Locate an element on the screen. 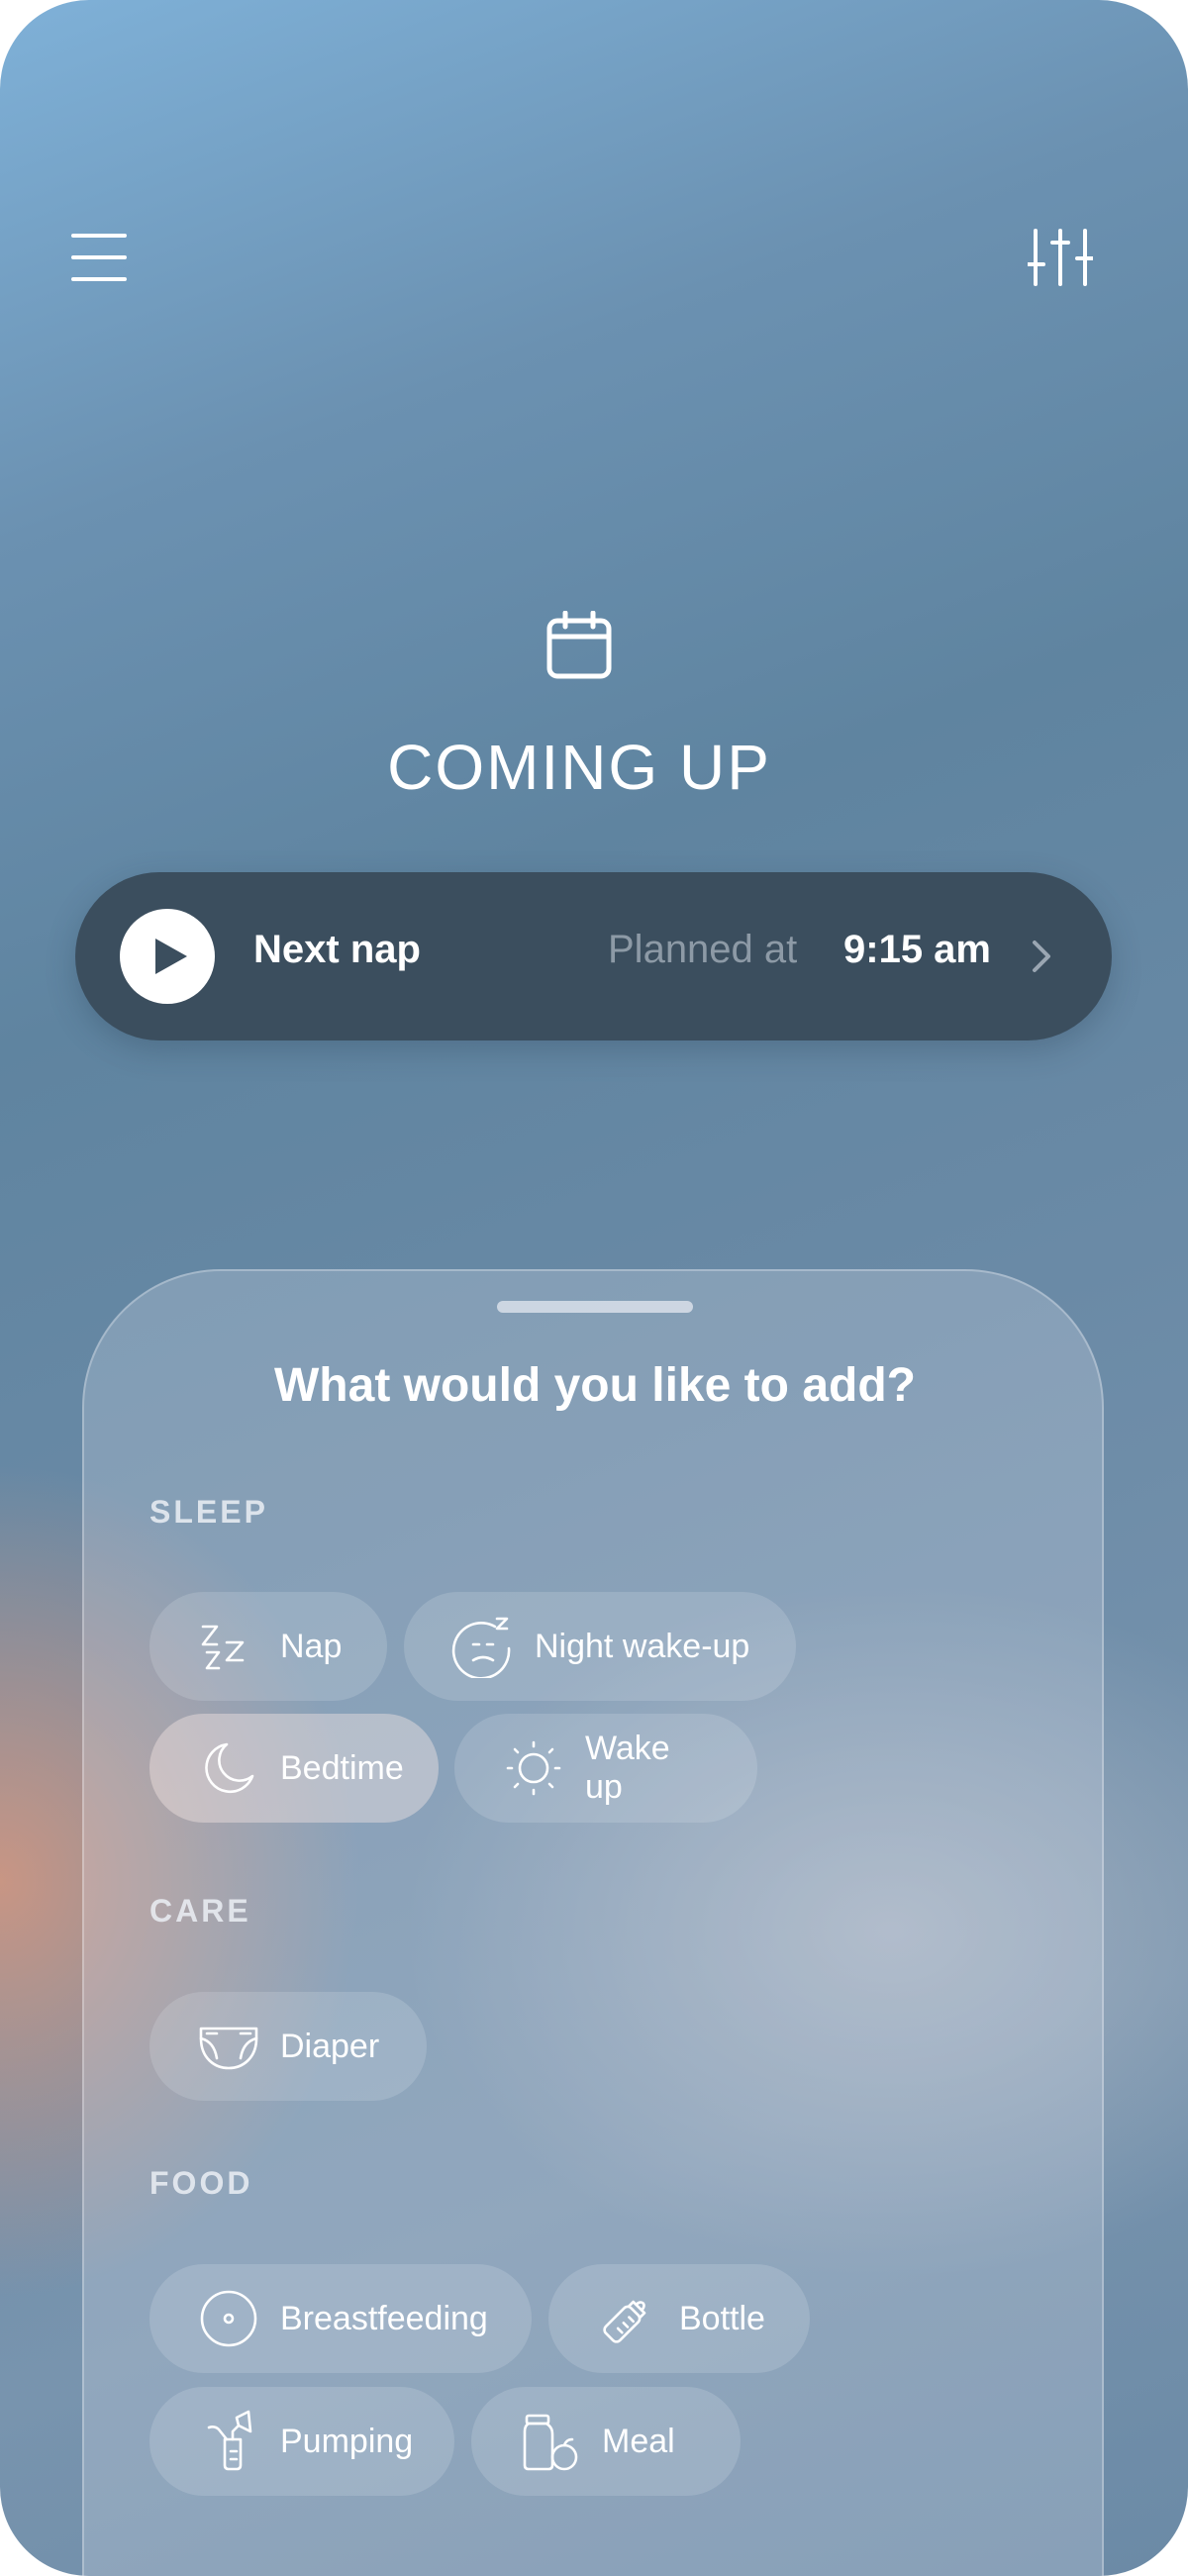  chip-wake-up: Wake up is located at coordinates (605, 1769).